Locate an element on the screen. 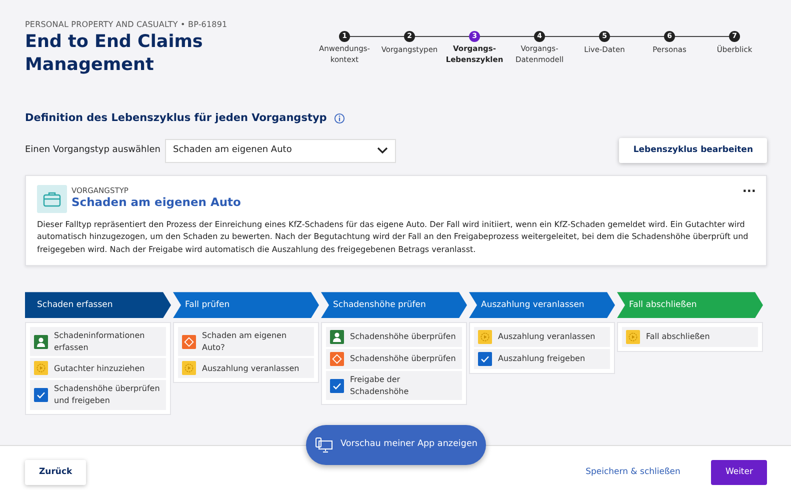 This screenshot has height=494, width=791. more-options-icon: ··· is located at coordinates (749, 191).